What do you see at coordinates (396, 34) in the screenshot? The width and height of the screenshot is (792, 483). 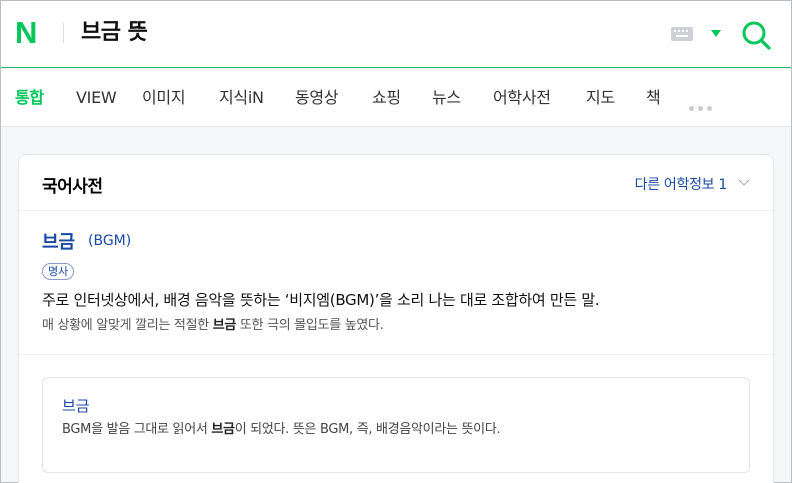 I see `header: N 브금 뜻` at bounding box center [396, 34].